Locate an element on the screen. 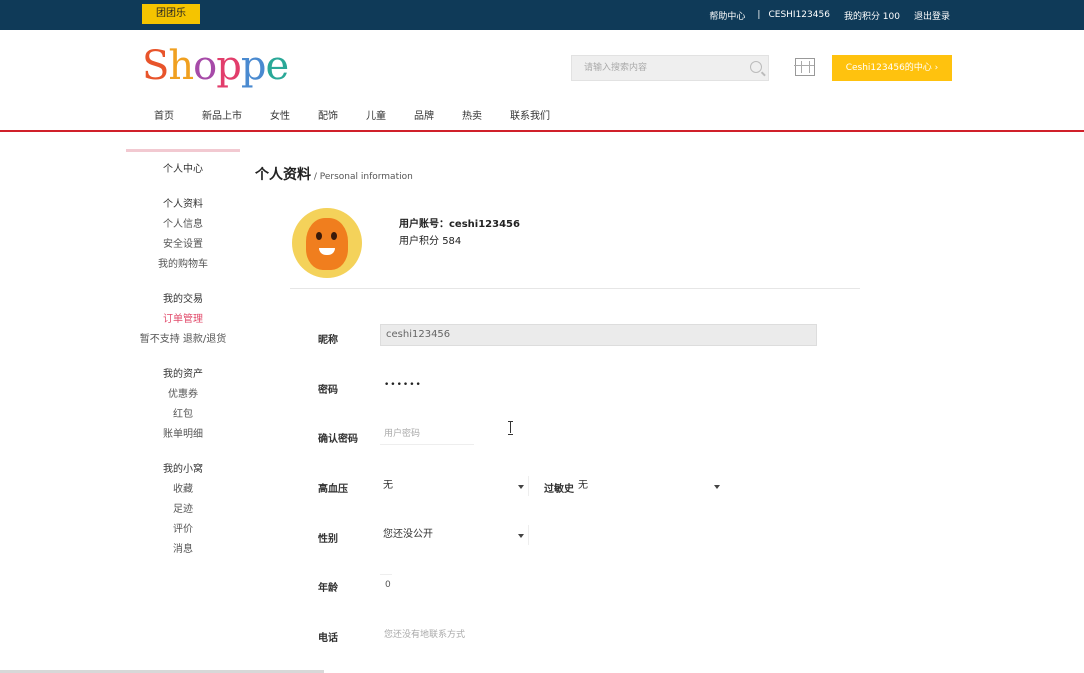 This screenshot has width=1084, height=673. sidebar-item-reviews: 评价 is located at coordinates (183, 530).